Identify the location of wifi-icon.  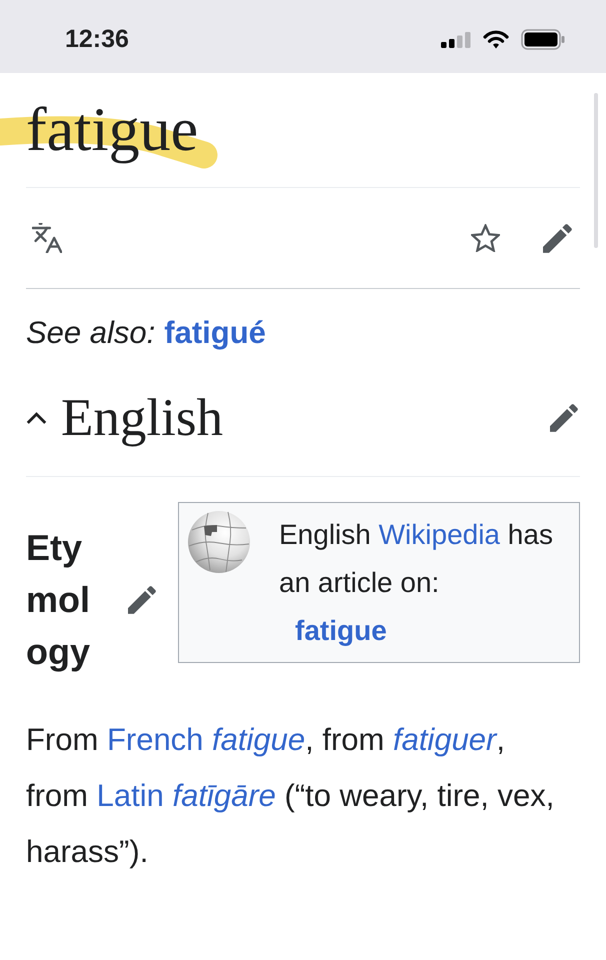
(496, 39).